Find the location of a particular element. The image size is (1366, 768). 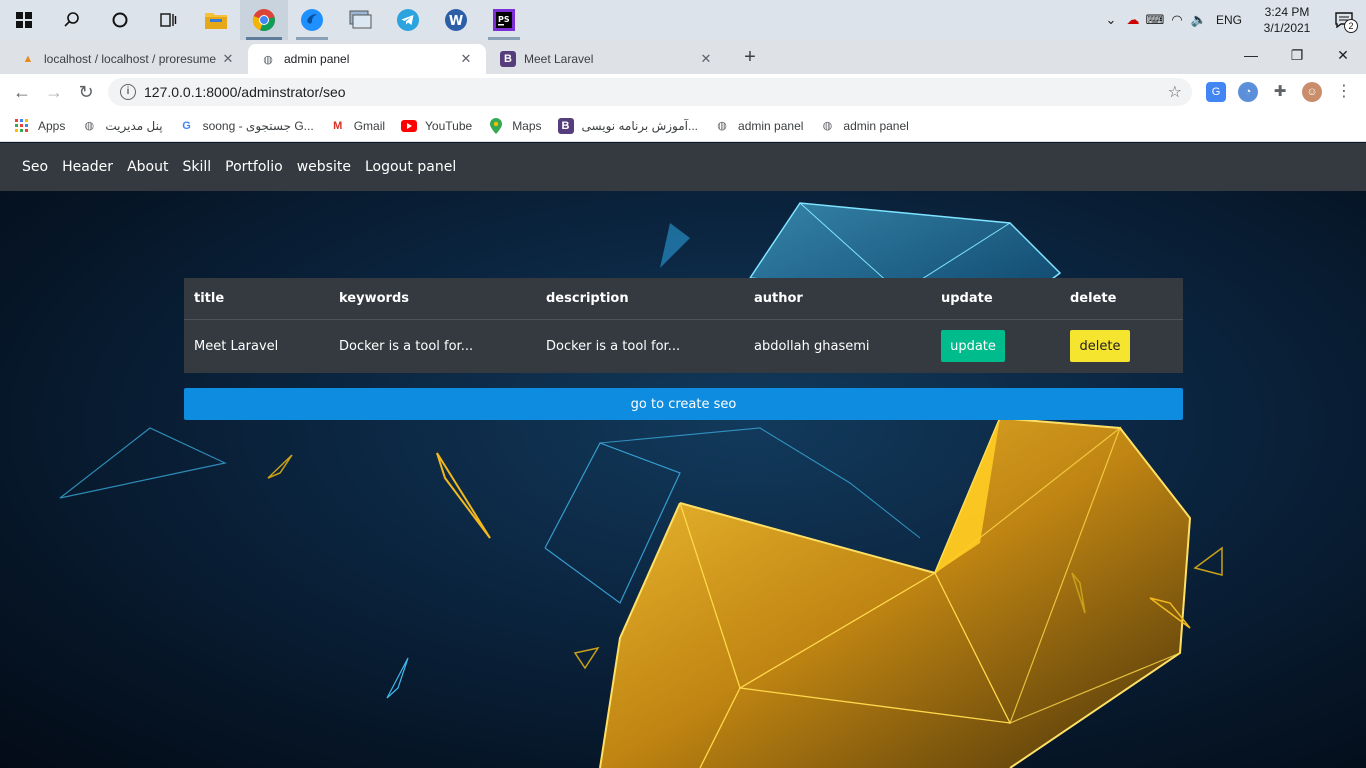

create-seo-button: go to create seo is located at coordinates (683, 404).